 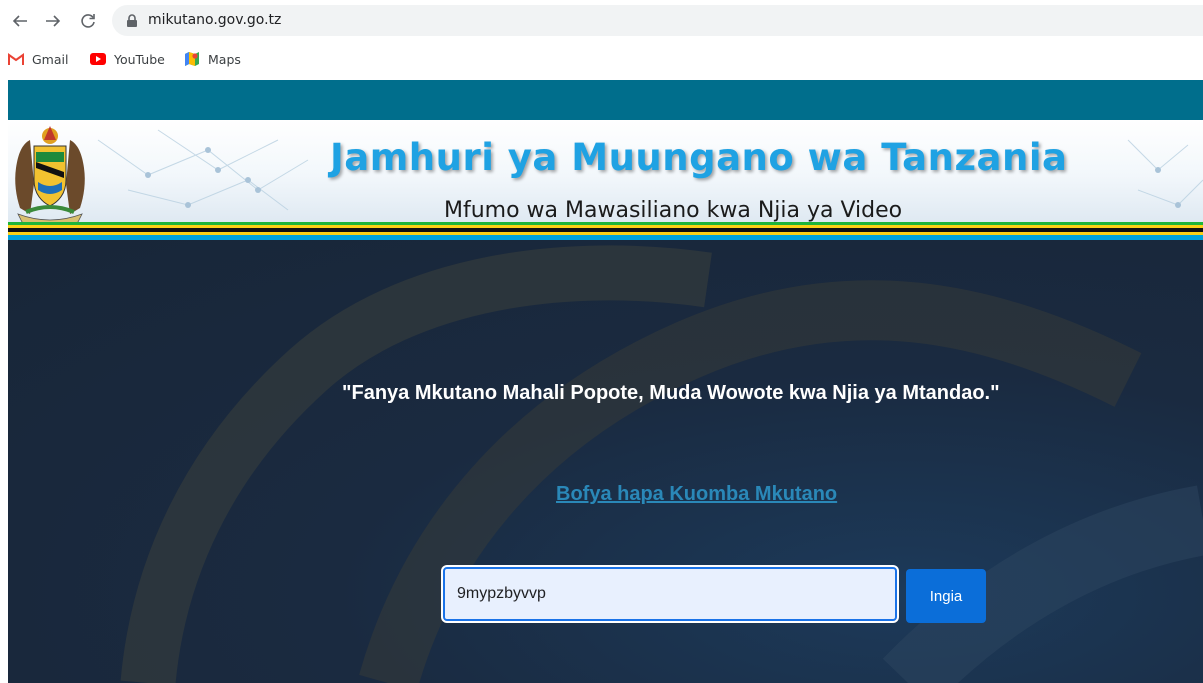 I want to click on page-title: Jamhuri ya Muungano wa Tanzania, so click(x=699, y=157).